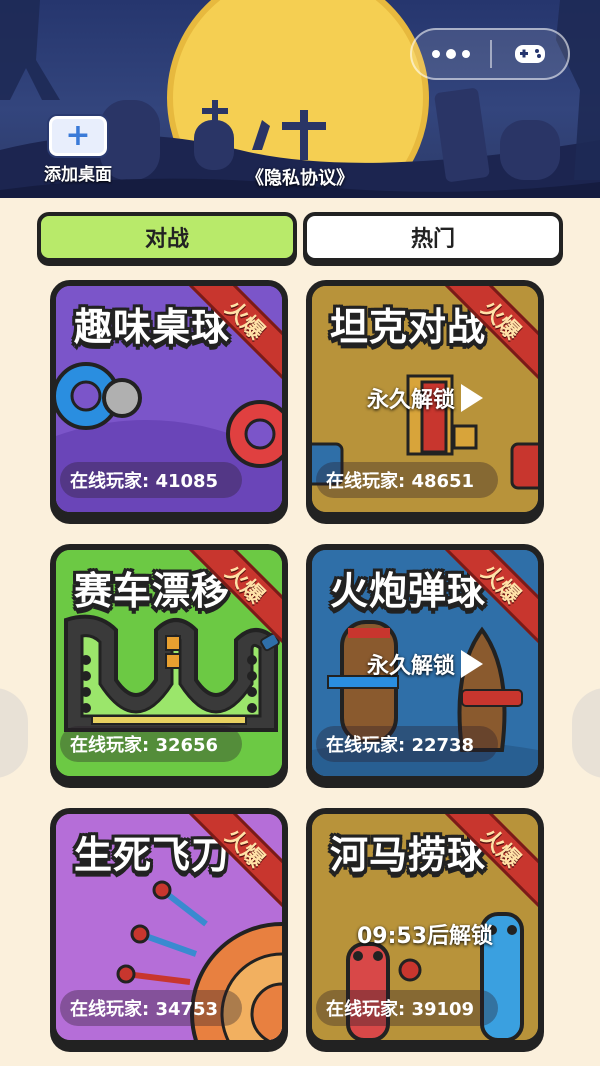 The width and height of the screenshot is (600, 1066). What do you see at coordinates (451, 54) in the screenshot?
I see `more-dots-icon` at bounding box center [451, 54].